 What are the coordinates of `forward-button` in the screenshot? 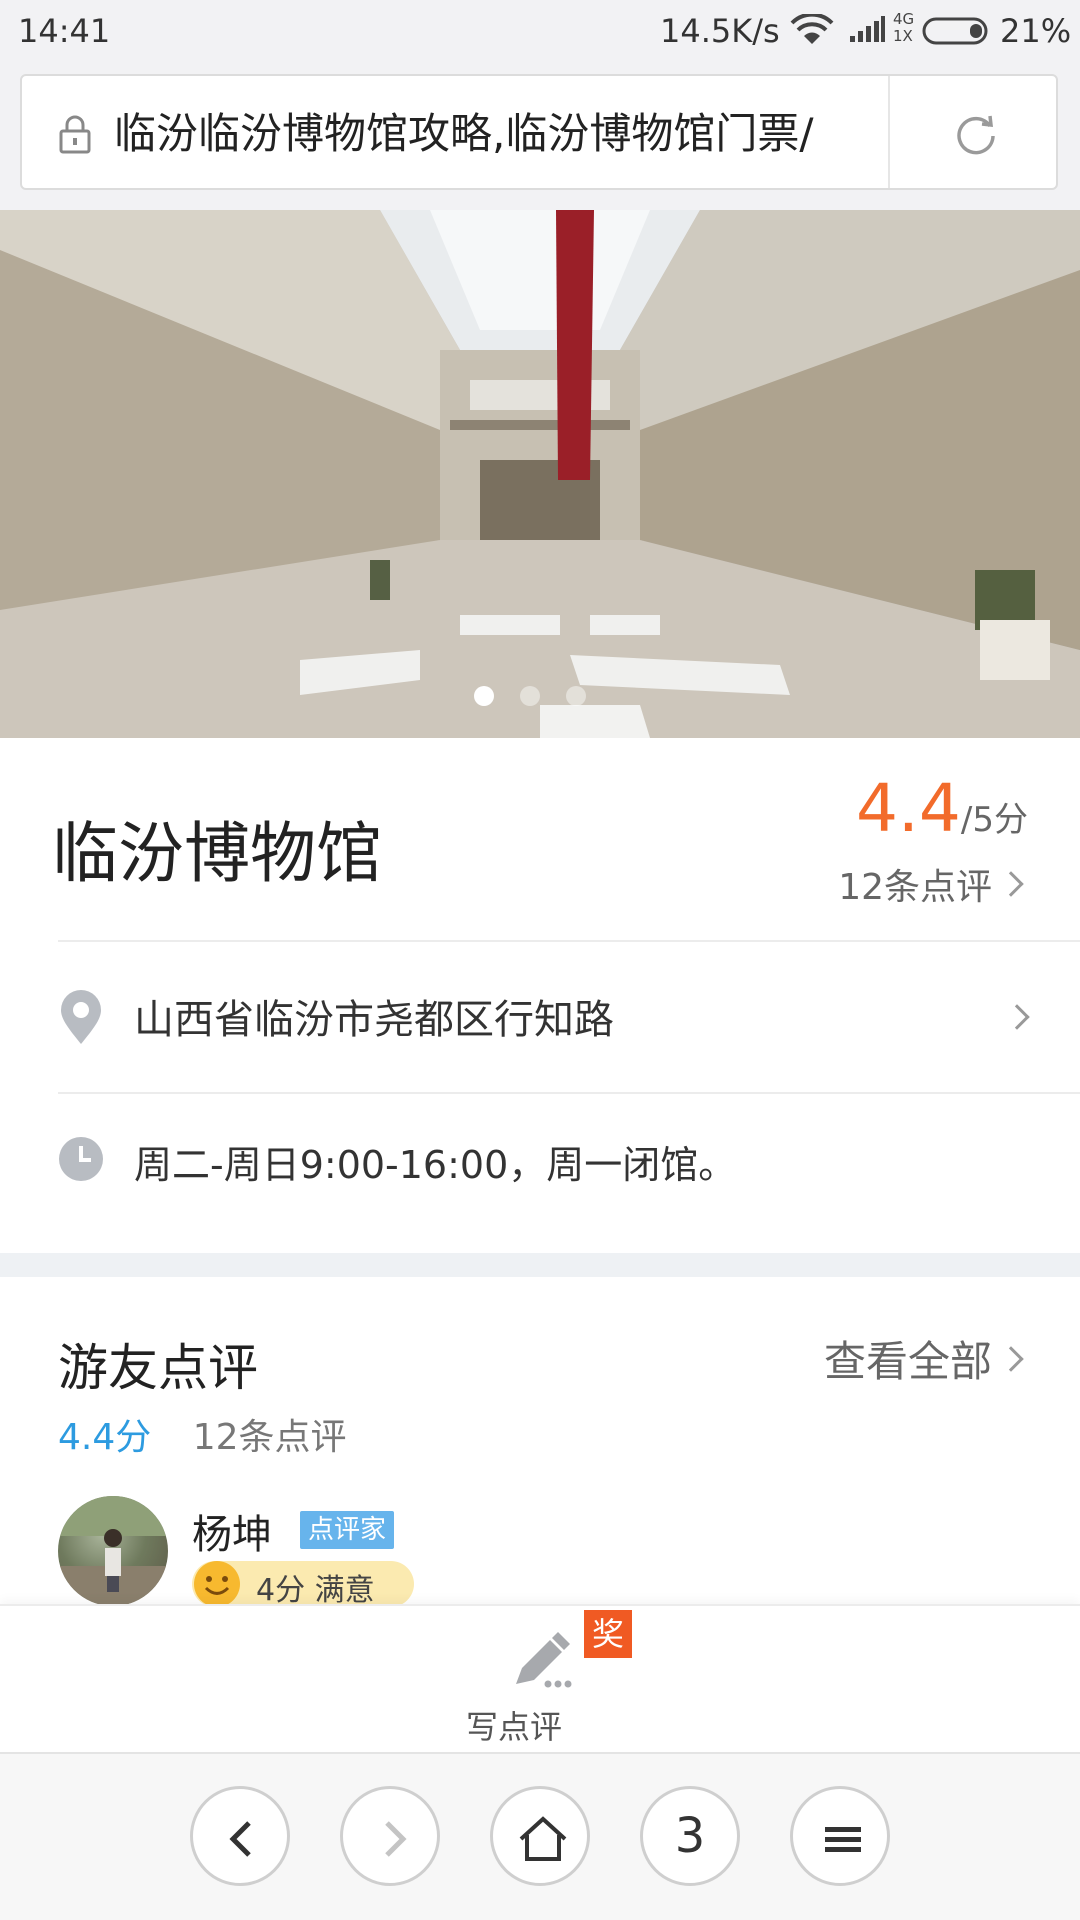 It's located at (390, 1836).